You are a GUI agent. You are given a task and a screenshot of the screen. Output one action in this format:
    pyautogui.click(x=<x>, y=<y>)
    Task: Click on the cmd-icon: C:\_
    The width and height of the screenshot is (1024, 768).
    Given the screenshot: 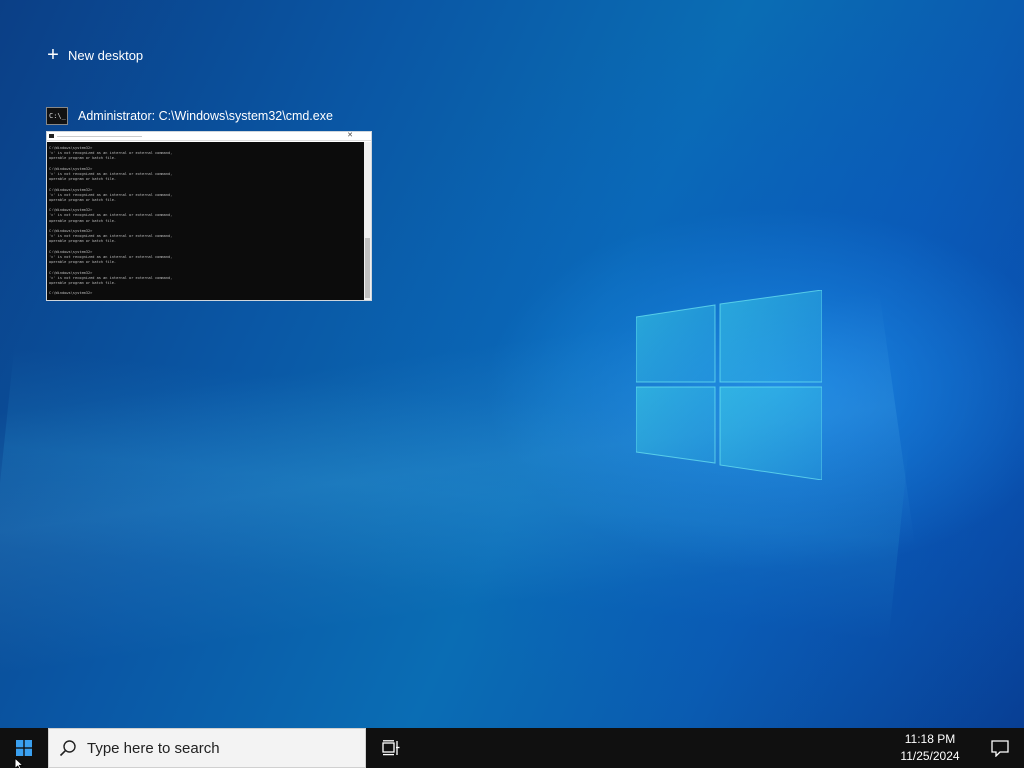 What is the action you would take?
    pyautogui.click(x=57, y=116)
    